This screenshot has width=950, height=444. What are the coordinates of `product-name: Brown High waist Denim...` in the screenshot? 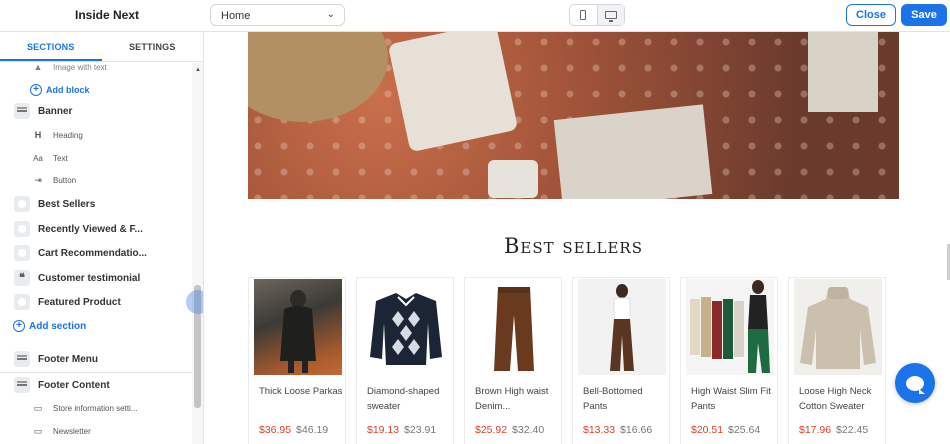 It's located at (517, 399).